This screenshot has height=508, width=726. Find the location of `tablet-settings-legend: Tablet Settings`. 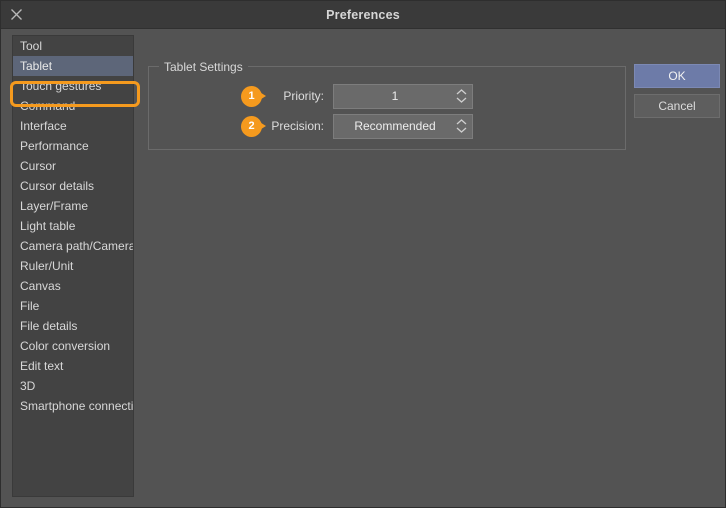

tablet-settings-legend: Tablet Settings is located at coordinates (203, 67).